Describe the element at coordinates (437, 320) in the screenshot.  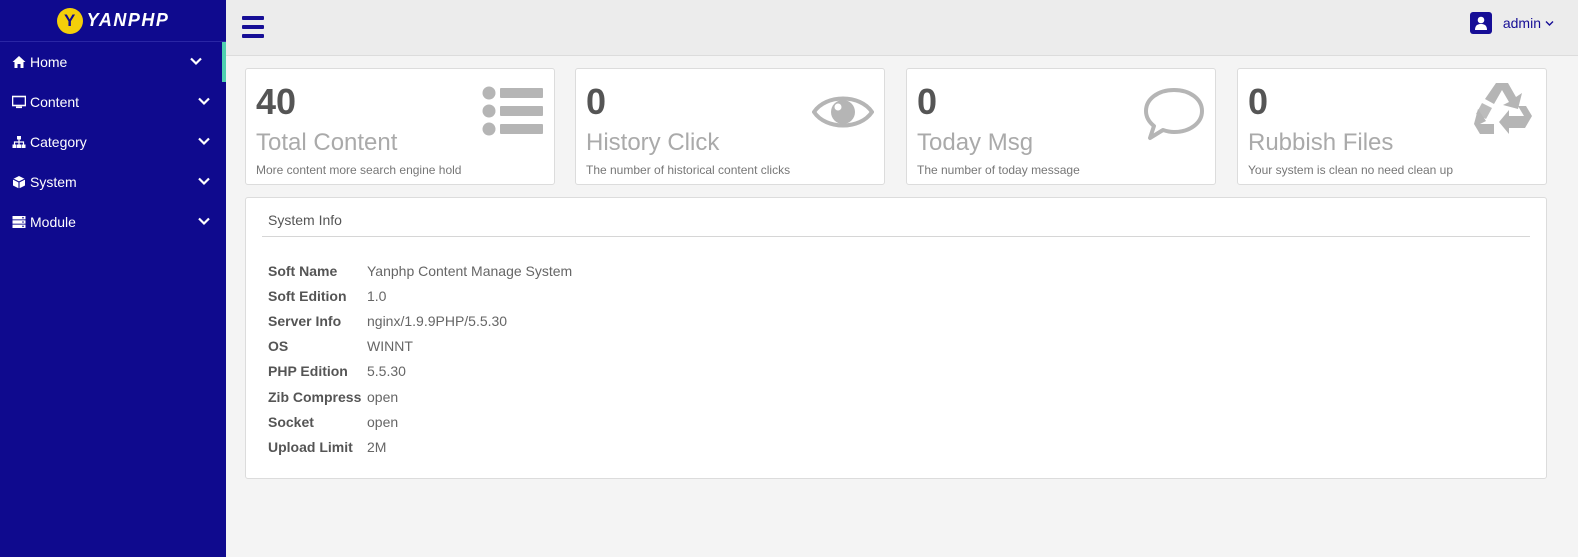
I see `info-value: nginx/1.9.9PHP/5.5.30` at that location.